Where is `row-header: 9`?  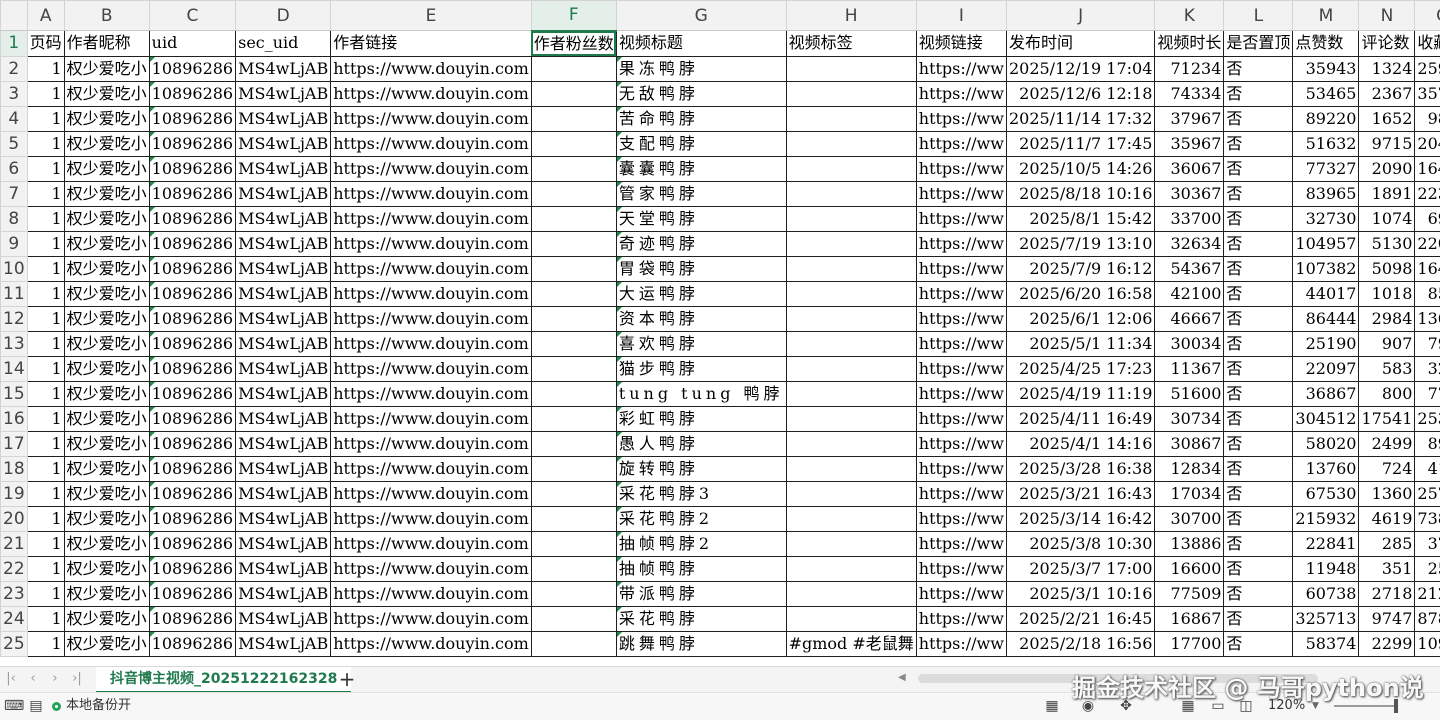 row-header: 9 is located at coordinates (14, 243).